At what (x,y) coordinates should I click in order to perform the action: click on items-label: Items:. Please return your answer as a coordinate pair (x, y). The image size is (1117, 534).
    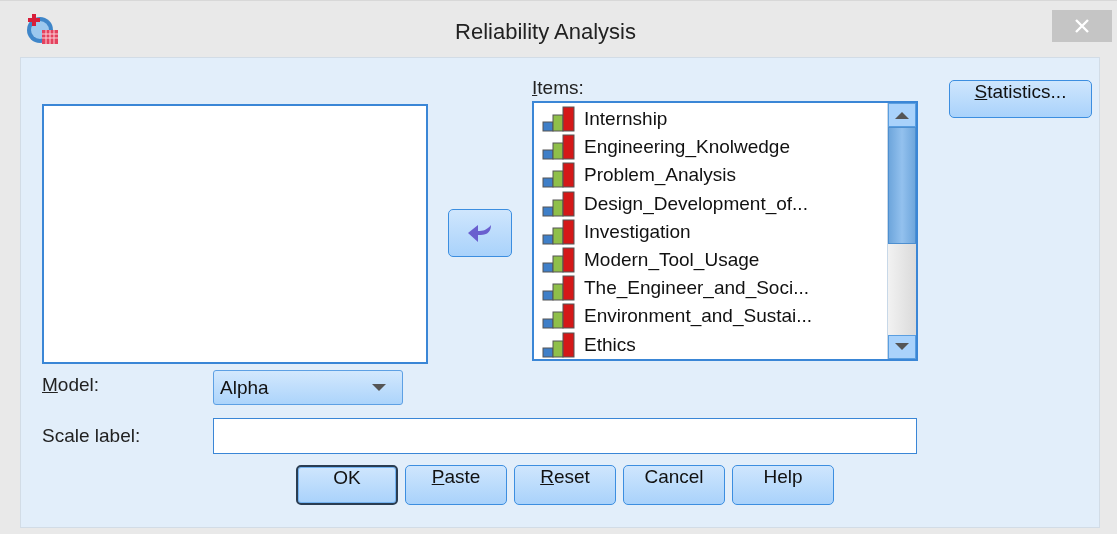
    Looking at the image, I should click on (558, 88).